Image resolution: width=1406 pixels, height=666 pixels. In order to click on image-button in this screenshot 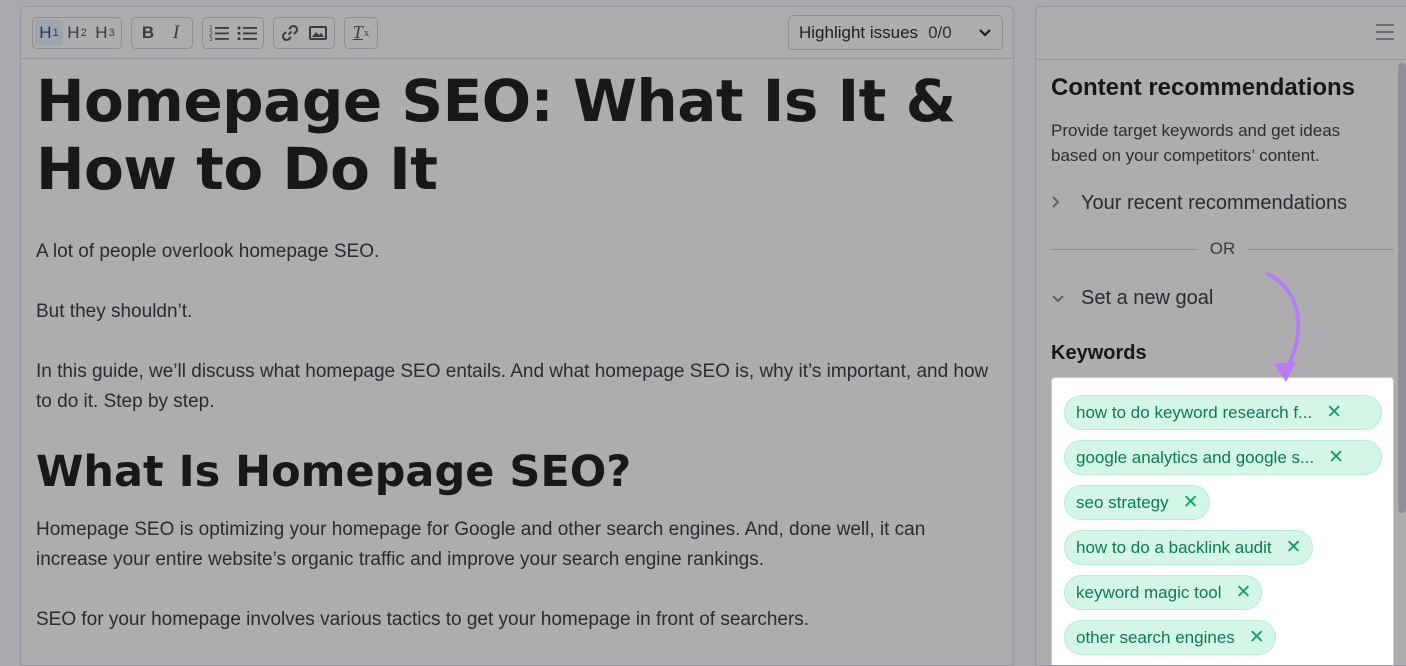, I will do `click(318, 33)`.